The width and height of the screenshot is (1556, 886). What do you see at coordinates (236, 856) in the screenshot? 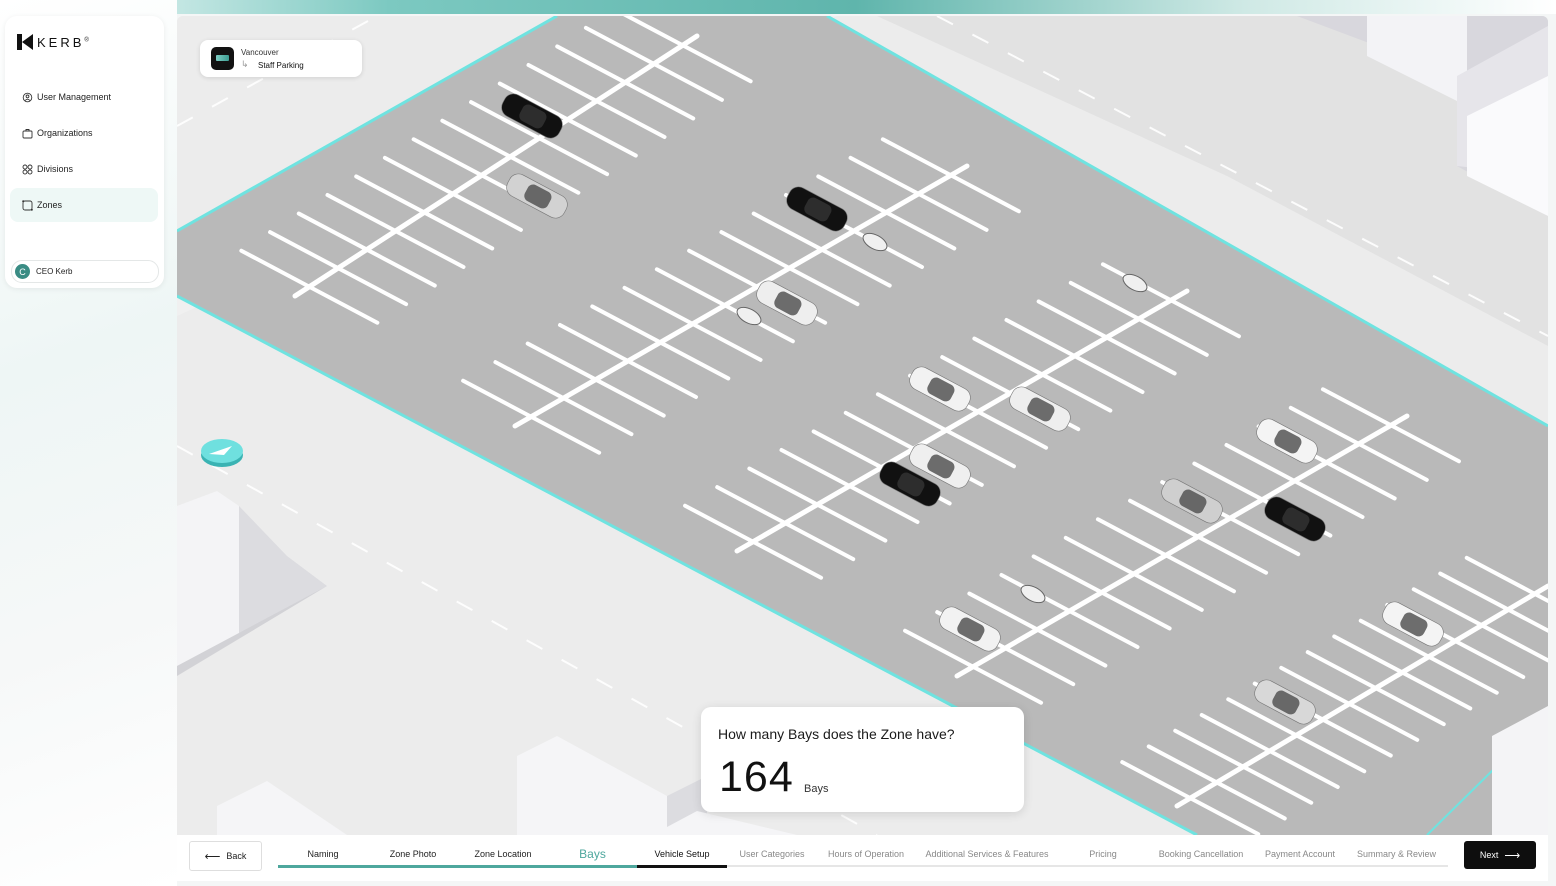
I see `back-label: Back` at bounding box center [236, 856].